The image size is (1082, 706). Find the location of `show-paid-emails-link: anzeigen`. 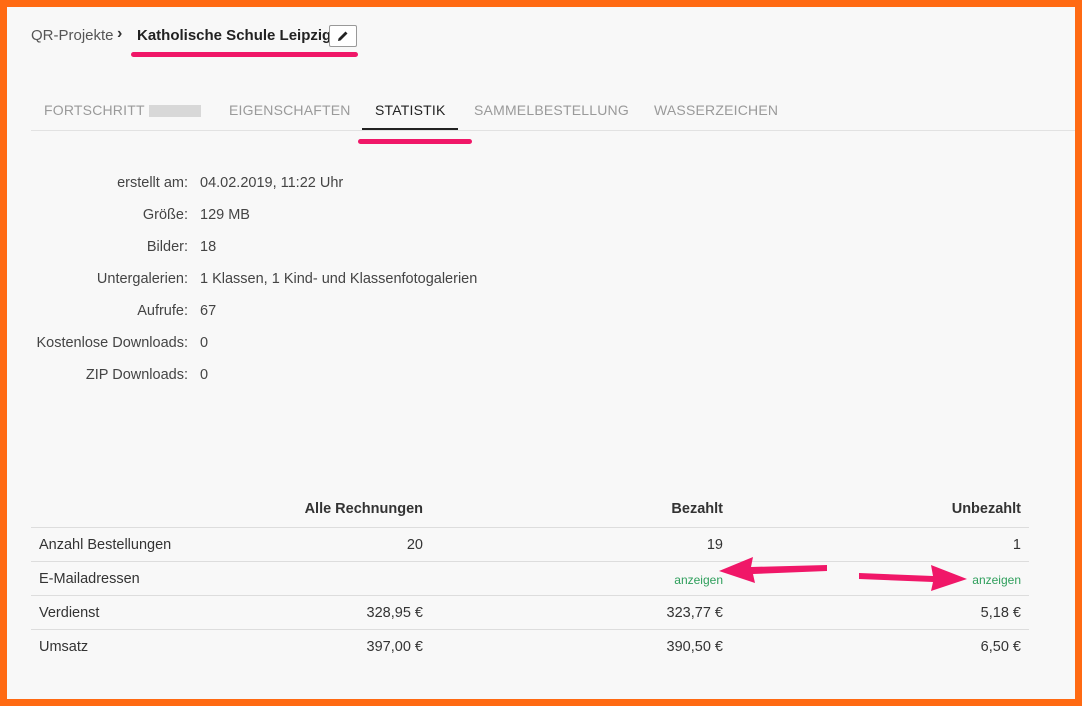

show-paid-emails-link: anzeigen is located at coordinates (698, 580).